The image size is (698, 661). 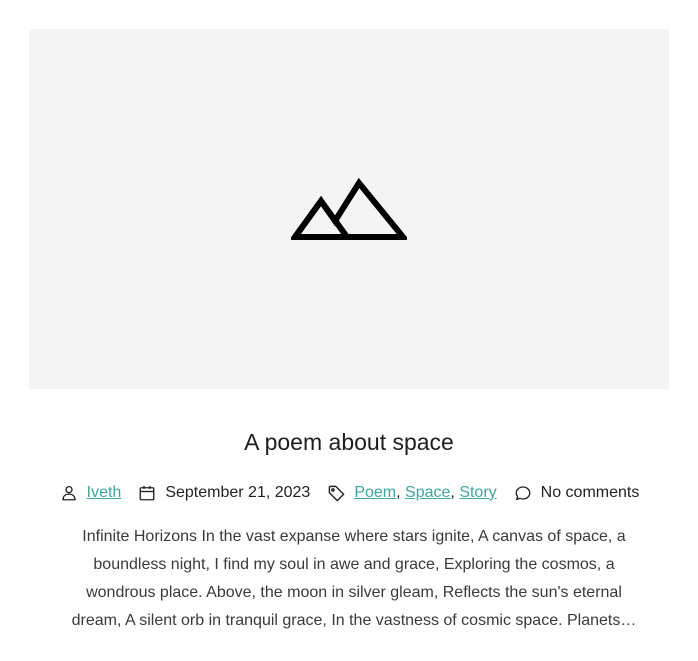 I want to click on comment-bubble-icon, so click(x=523, y=493).